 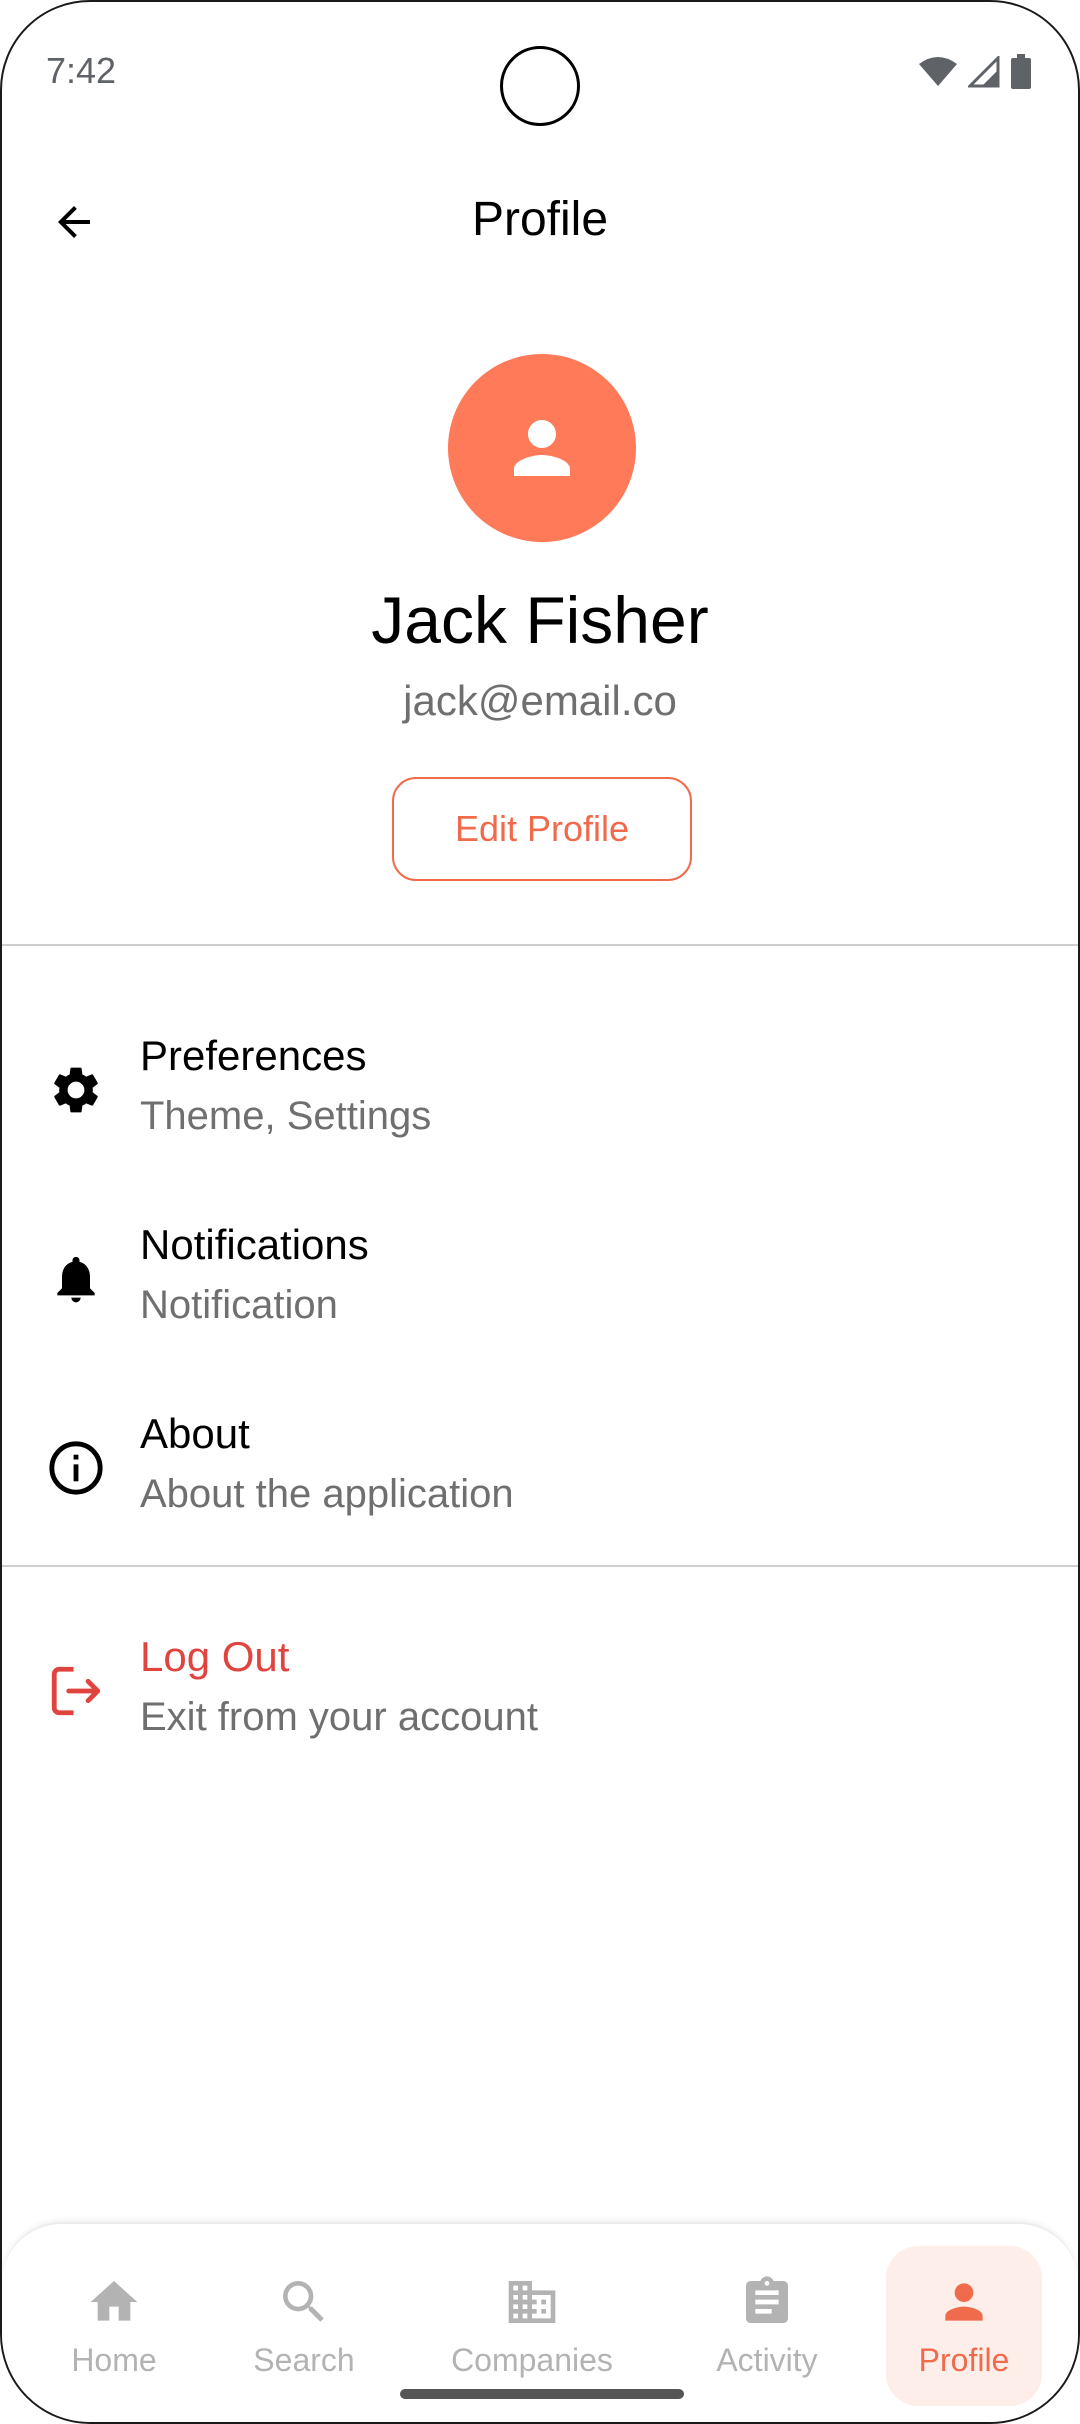 What do you see at coordinates (542, 829) in the screenshot?
I see `edit-profile-button: Edit Profile` at bounding box center [542, 829].